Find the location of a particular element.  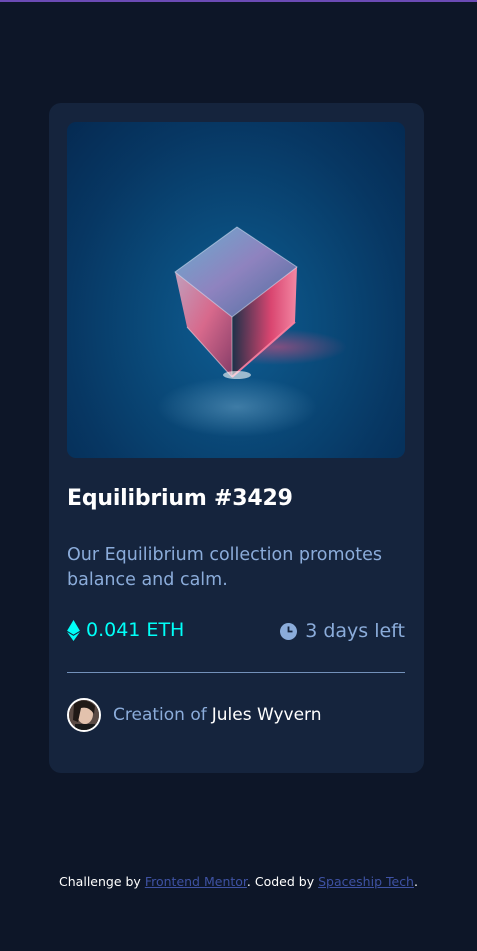

creator-name-link: Jules Wyvern is located at coordinates (267, 715).